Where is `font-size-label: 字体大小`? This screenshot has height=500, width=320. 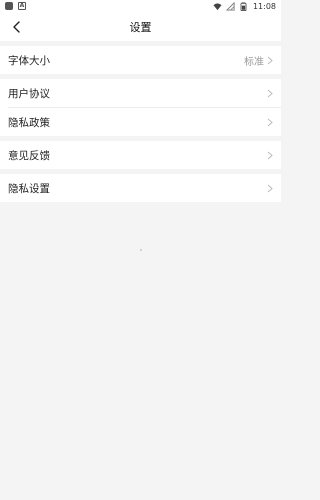 font-size-label: 字体大小 is located at coordinates (29, 60).